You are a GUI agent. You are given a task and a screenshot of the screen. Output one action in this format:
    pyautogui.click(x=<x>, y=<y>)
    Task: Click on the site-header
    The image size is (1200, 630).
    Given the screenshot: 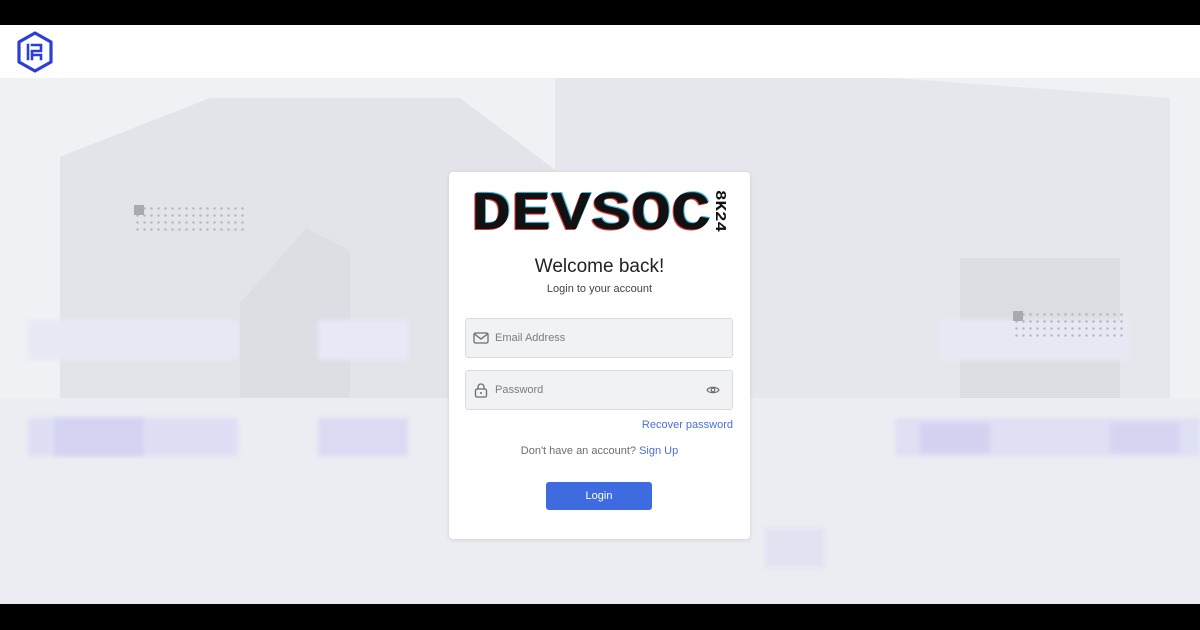 What is the action you would take?
    pyautogui.click(x=600, y=51)
    